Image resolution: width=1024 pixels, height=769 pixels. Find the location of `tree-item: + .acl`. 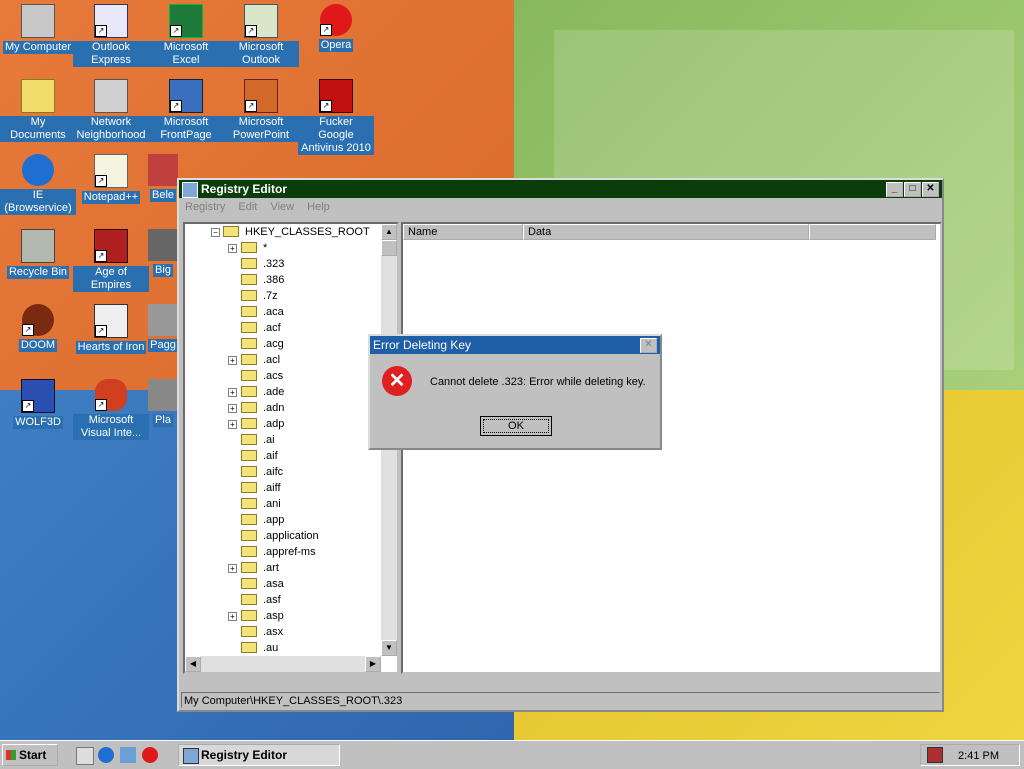

tree-item: + .acl is located at coordinates (283, 360).